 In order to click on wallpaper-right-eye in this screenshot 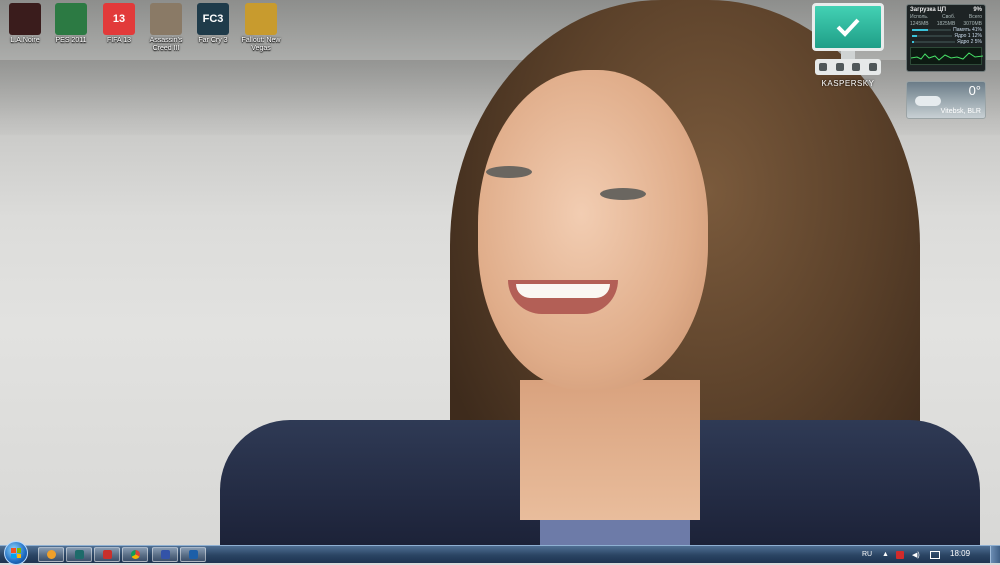, I will do `click(623, 194)`.